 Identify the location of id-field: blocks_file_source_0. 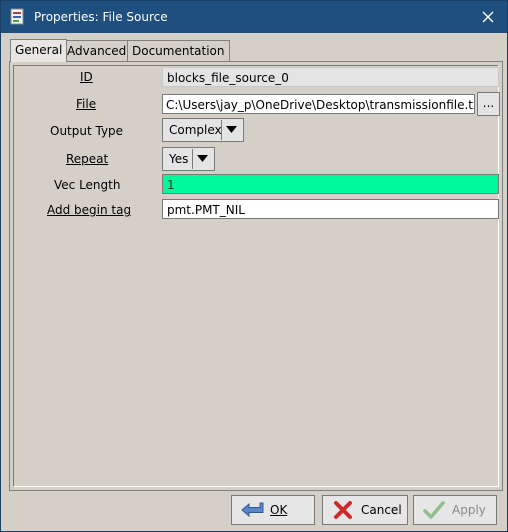
(330, 77).